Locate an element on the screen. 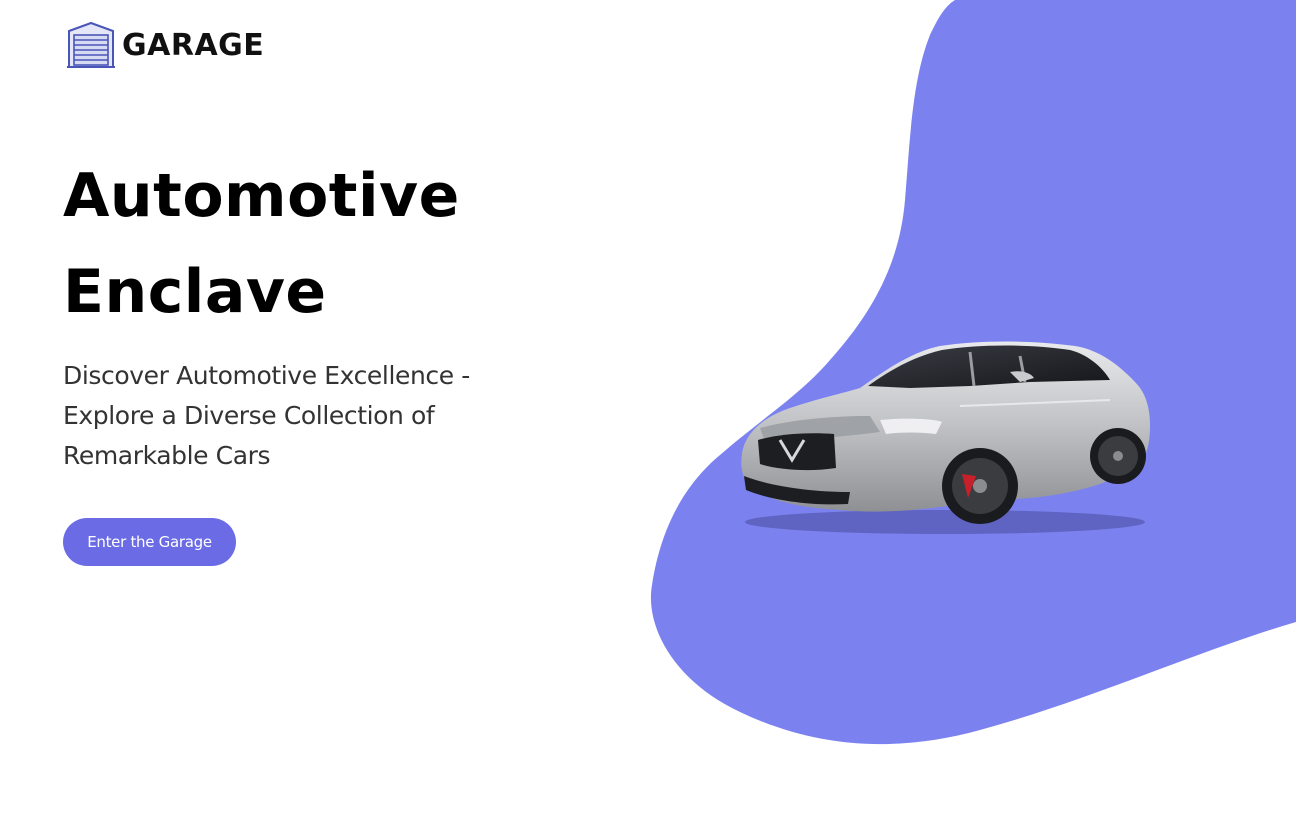 This screenshot has height=839, width=1296. hero-title: Automotive Enclave is located at coordinates (323, 244).